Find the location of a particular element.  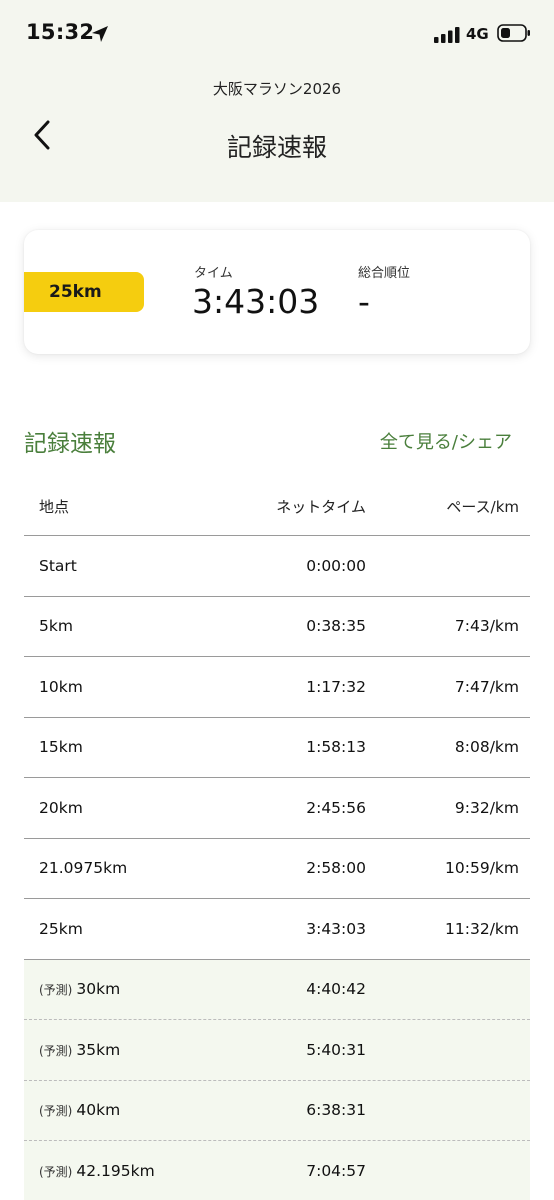

row-point: (予測) 40km is located at coordinates (124, 1110).